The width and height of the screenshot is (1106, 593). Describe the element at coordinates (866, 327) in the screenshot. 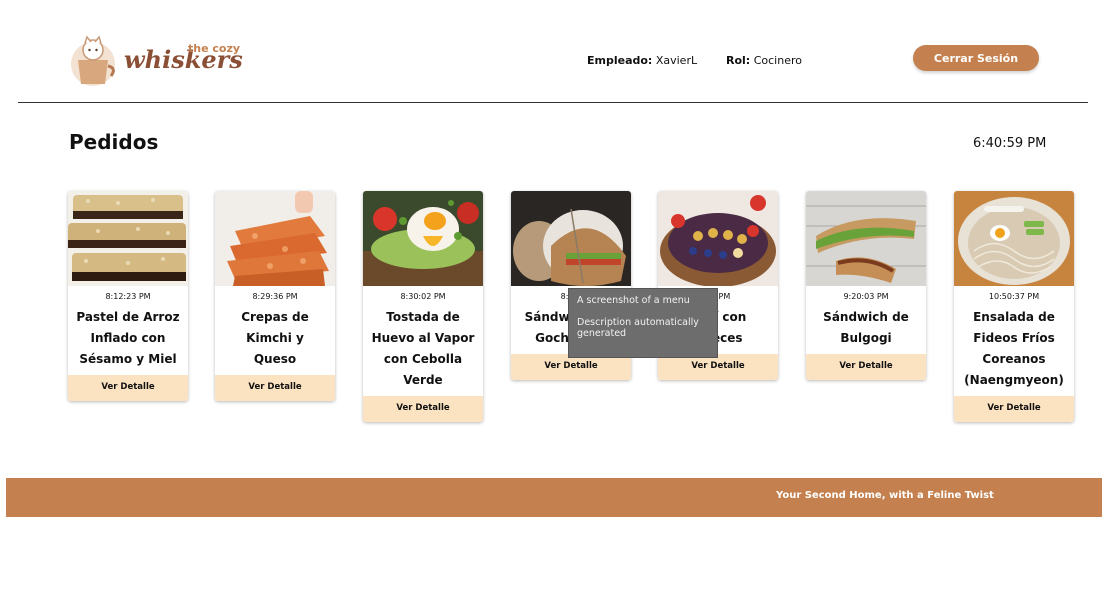

I see `order-name: Sándwich de Bulgogi` at that location.